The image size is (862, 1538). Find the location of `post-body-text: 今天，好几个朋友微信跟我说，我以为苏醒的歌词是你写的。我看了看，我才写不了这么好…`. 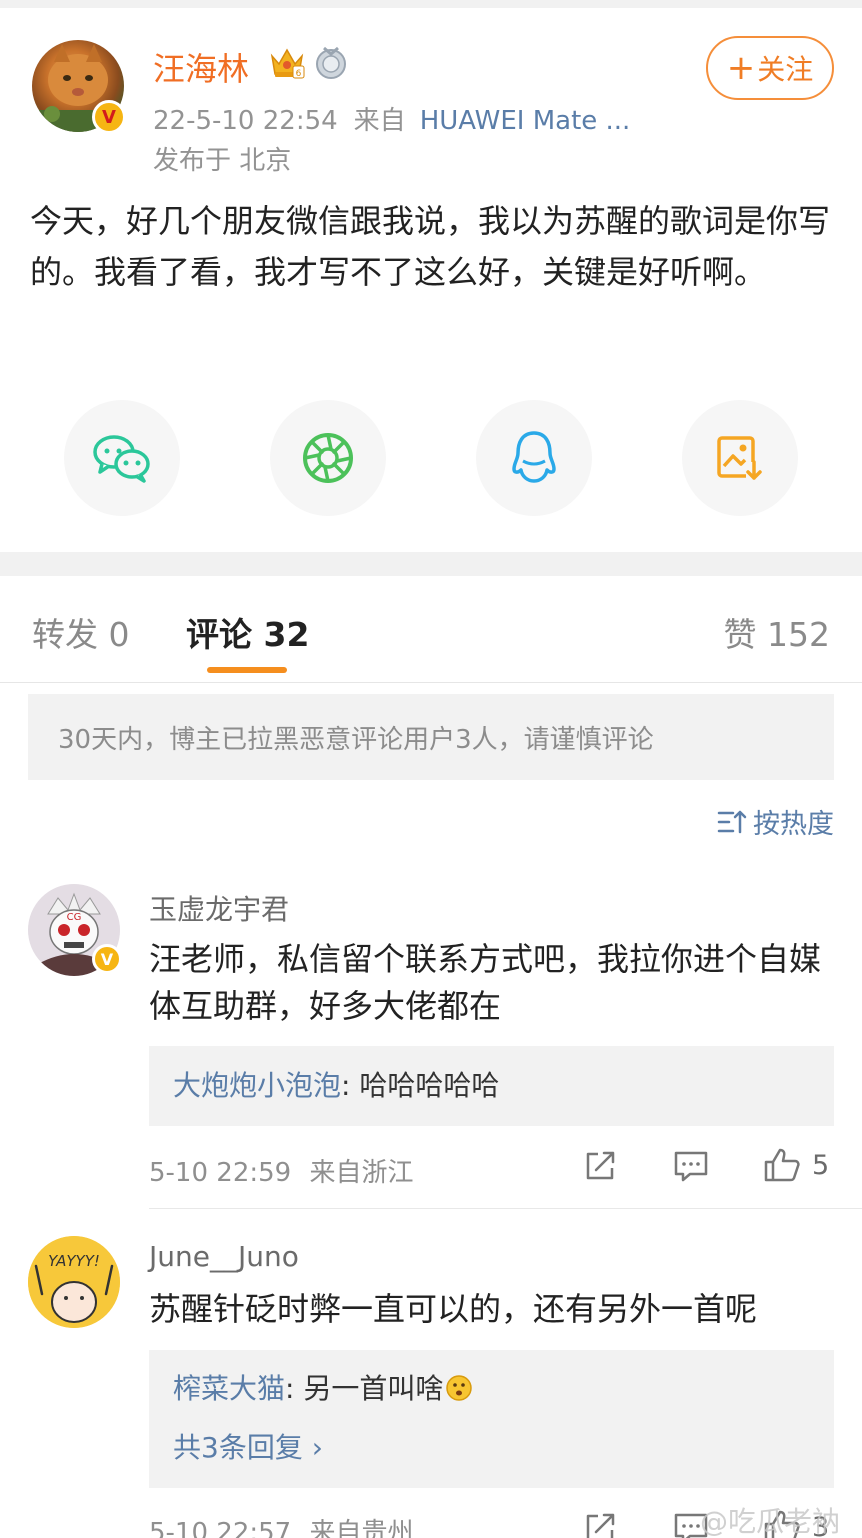

post-body-text: 今天，好几个朋友微信跟我说，我以为苏醒的歌词是你写的。我看了看，我才写不了这么好… is located at coordinates (430, 246).